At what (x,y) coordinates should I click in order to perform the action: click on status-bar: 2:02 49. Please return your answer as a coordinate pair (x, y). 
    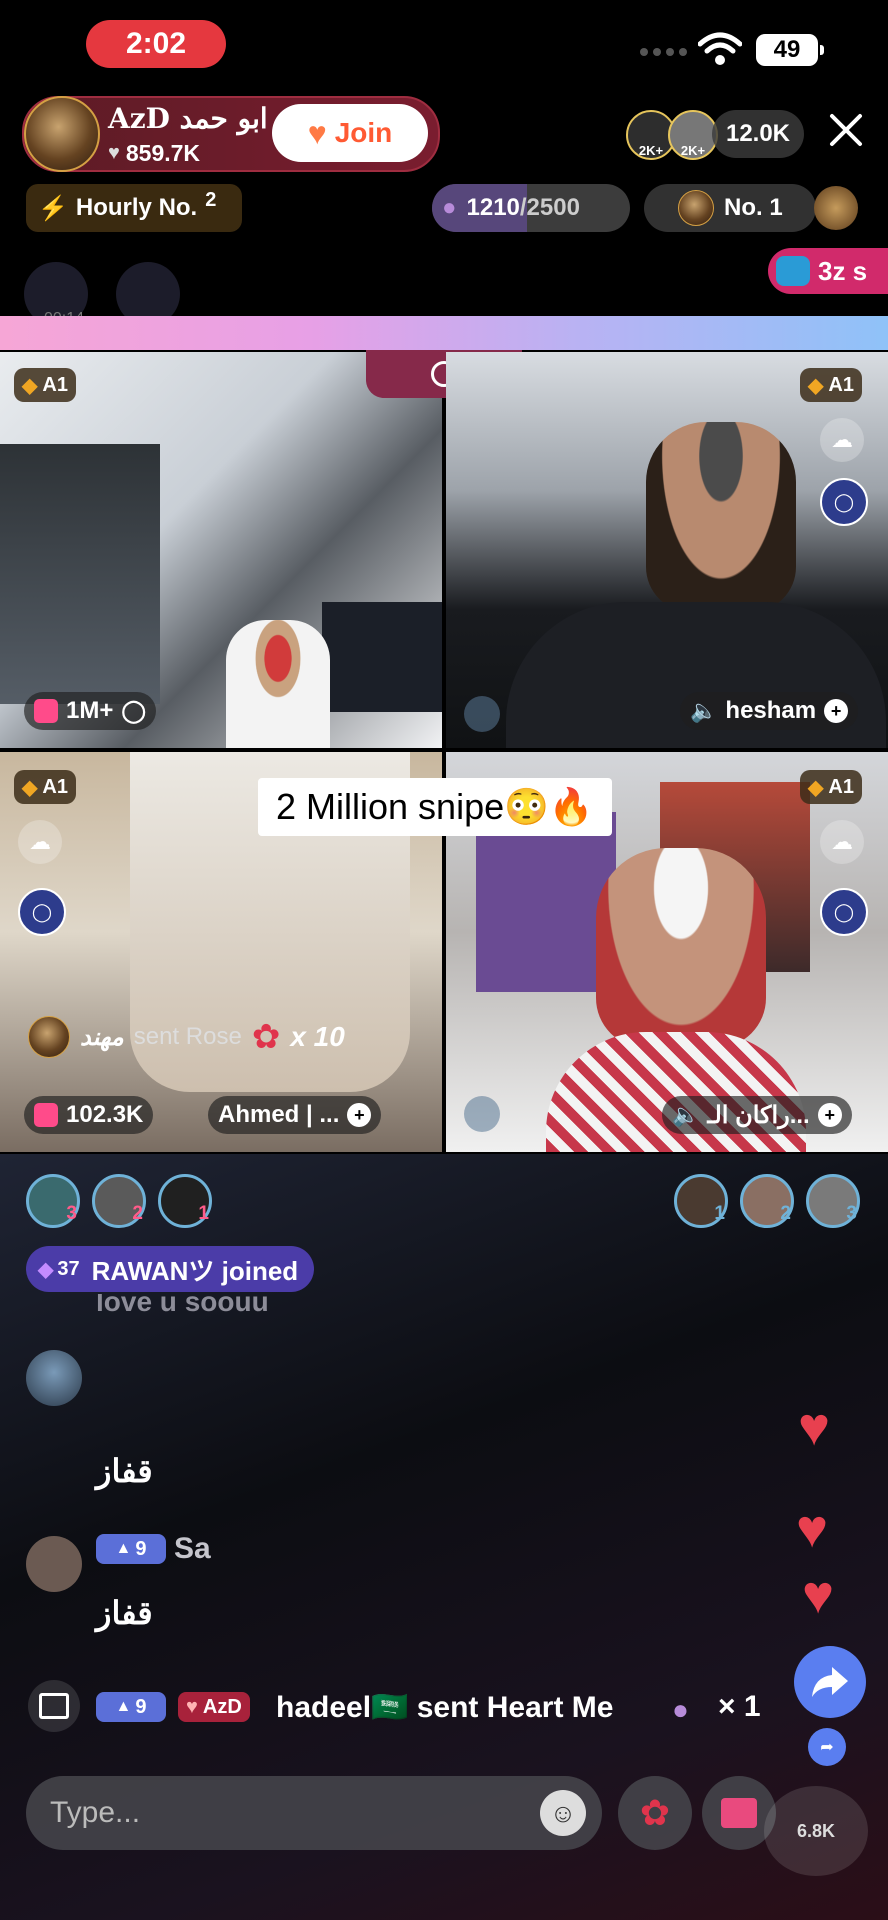
    Looking at the image, I should click on (444, 46).